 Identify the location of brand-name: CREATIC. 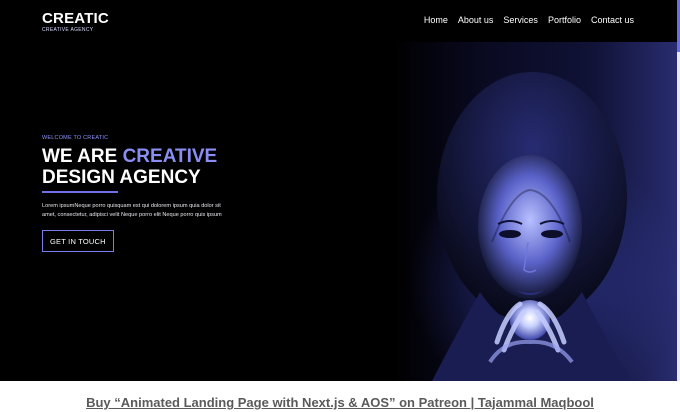
(75, 18).